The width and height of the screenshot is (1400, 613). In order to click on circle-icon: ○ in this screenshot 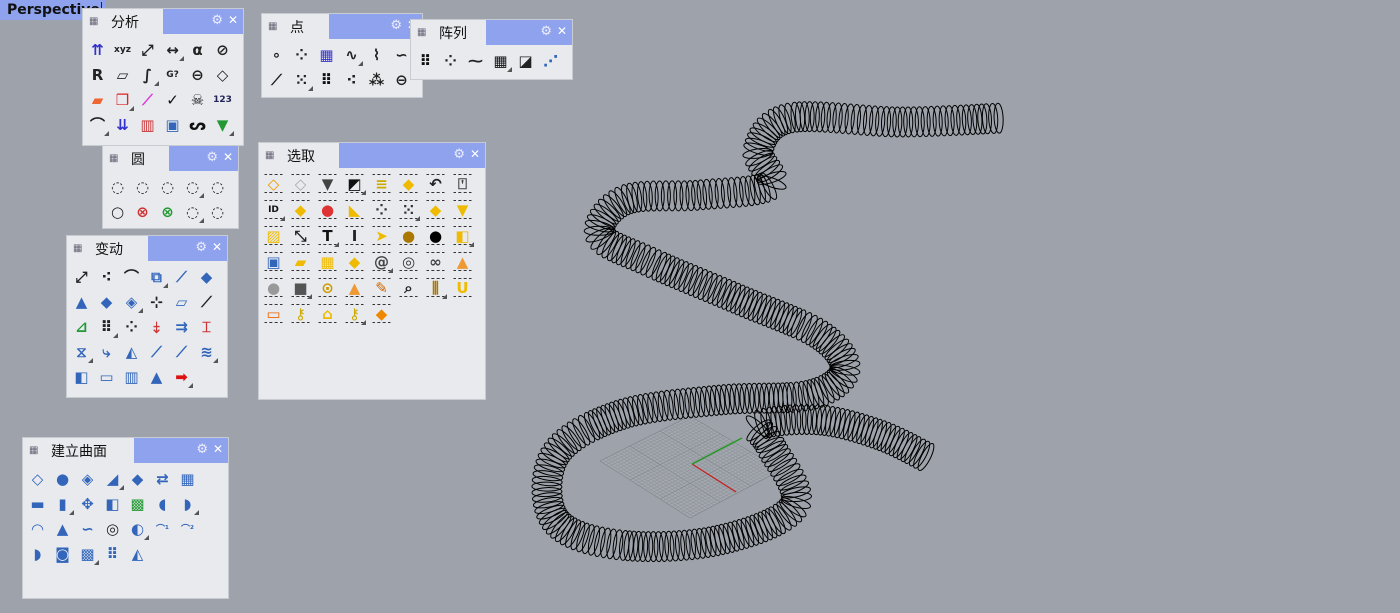, I will do `click(117, 211)`.